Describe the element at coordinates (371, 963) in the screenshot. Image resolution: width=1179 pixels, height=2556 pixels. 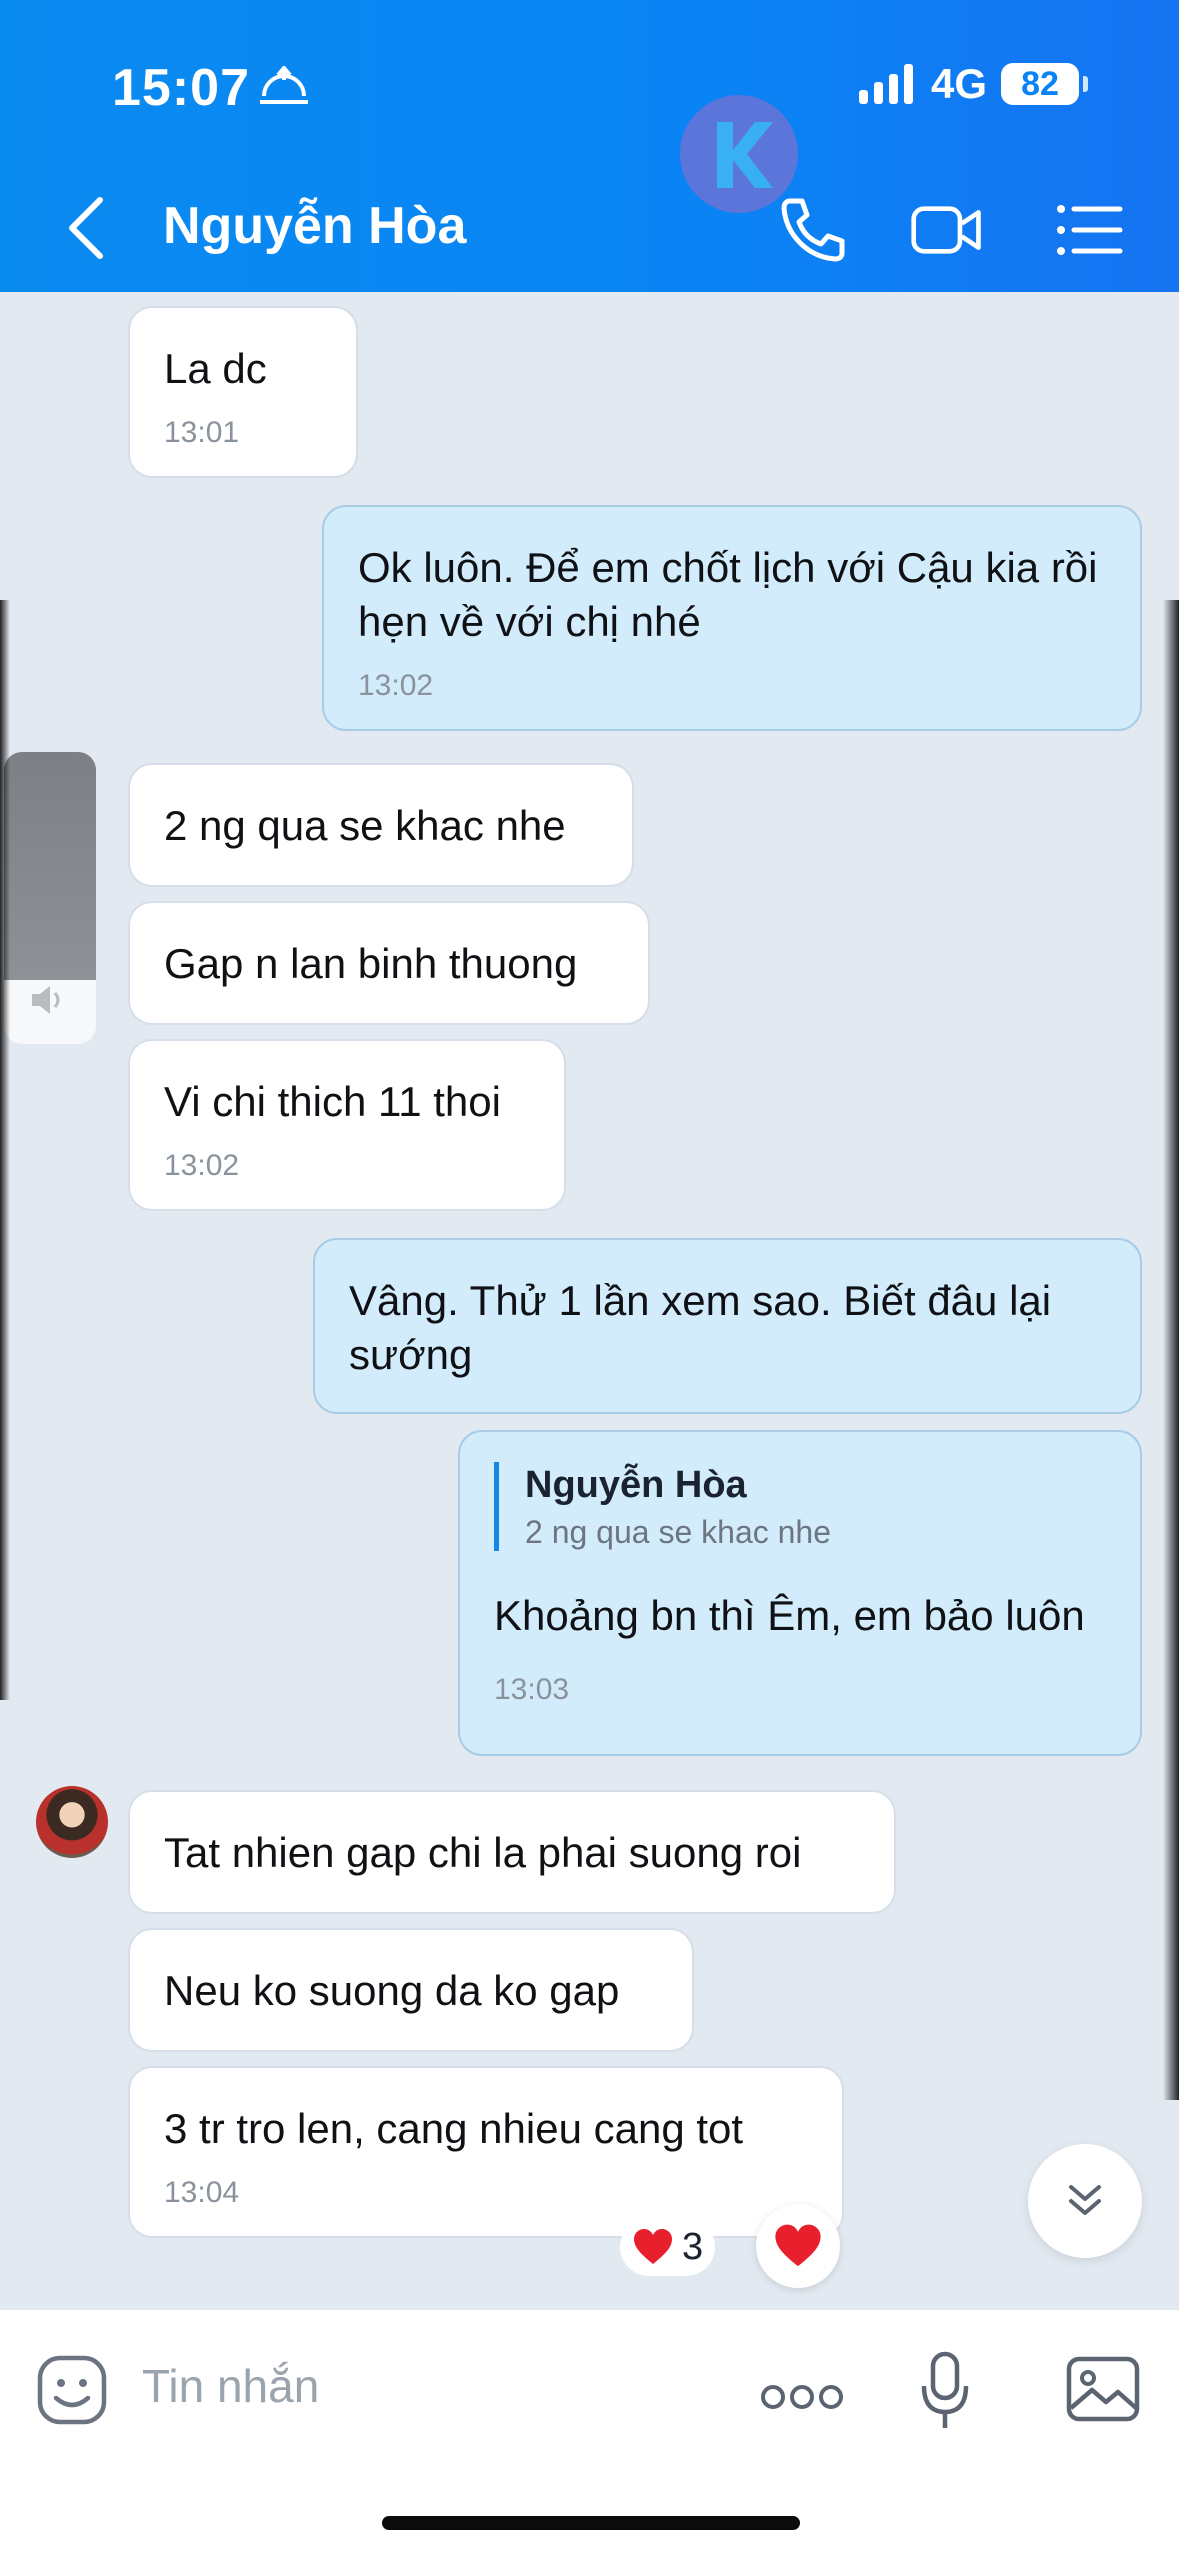
I see `message-text: Gap n lan binh thuong` at that location.